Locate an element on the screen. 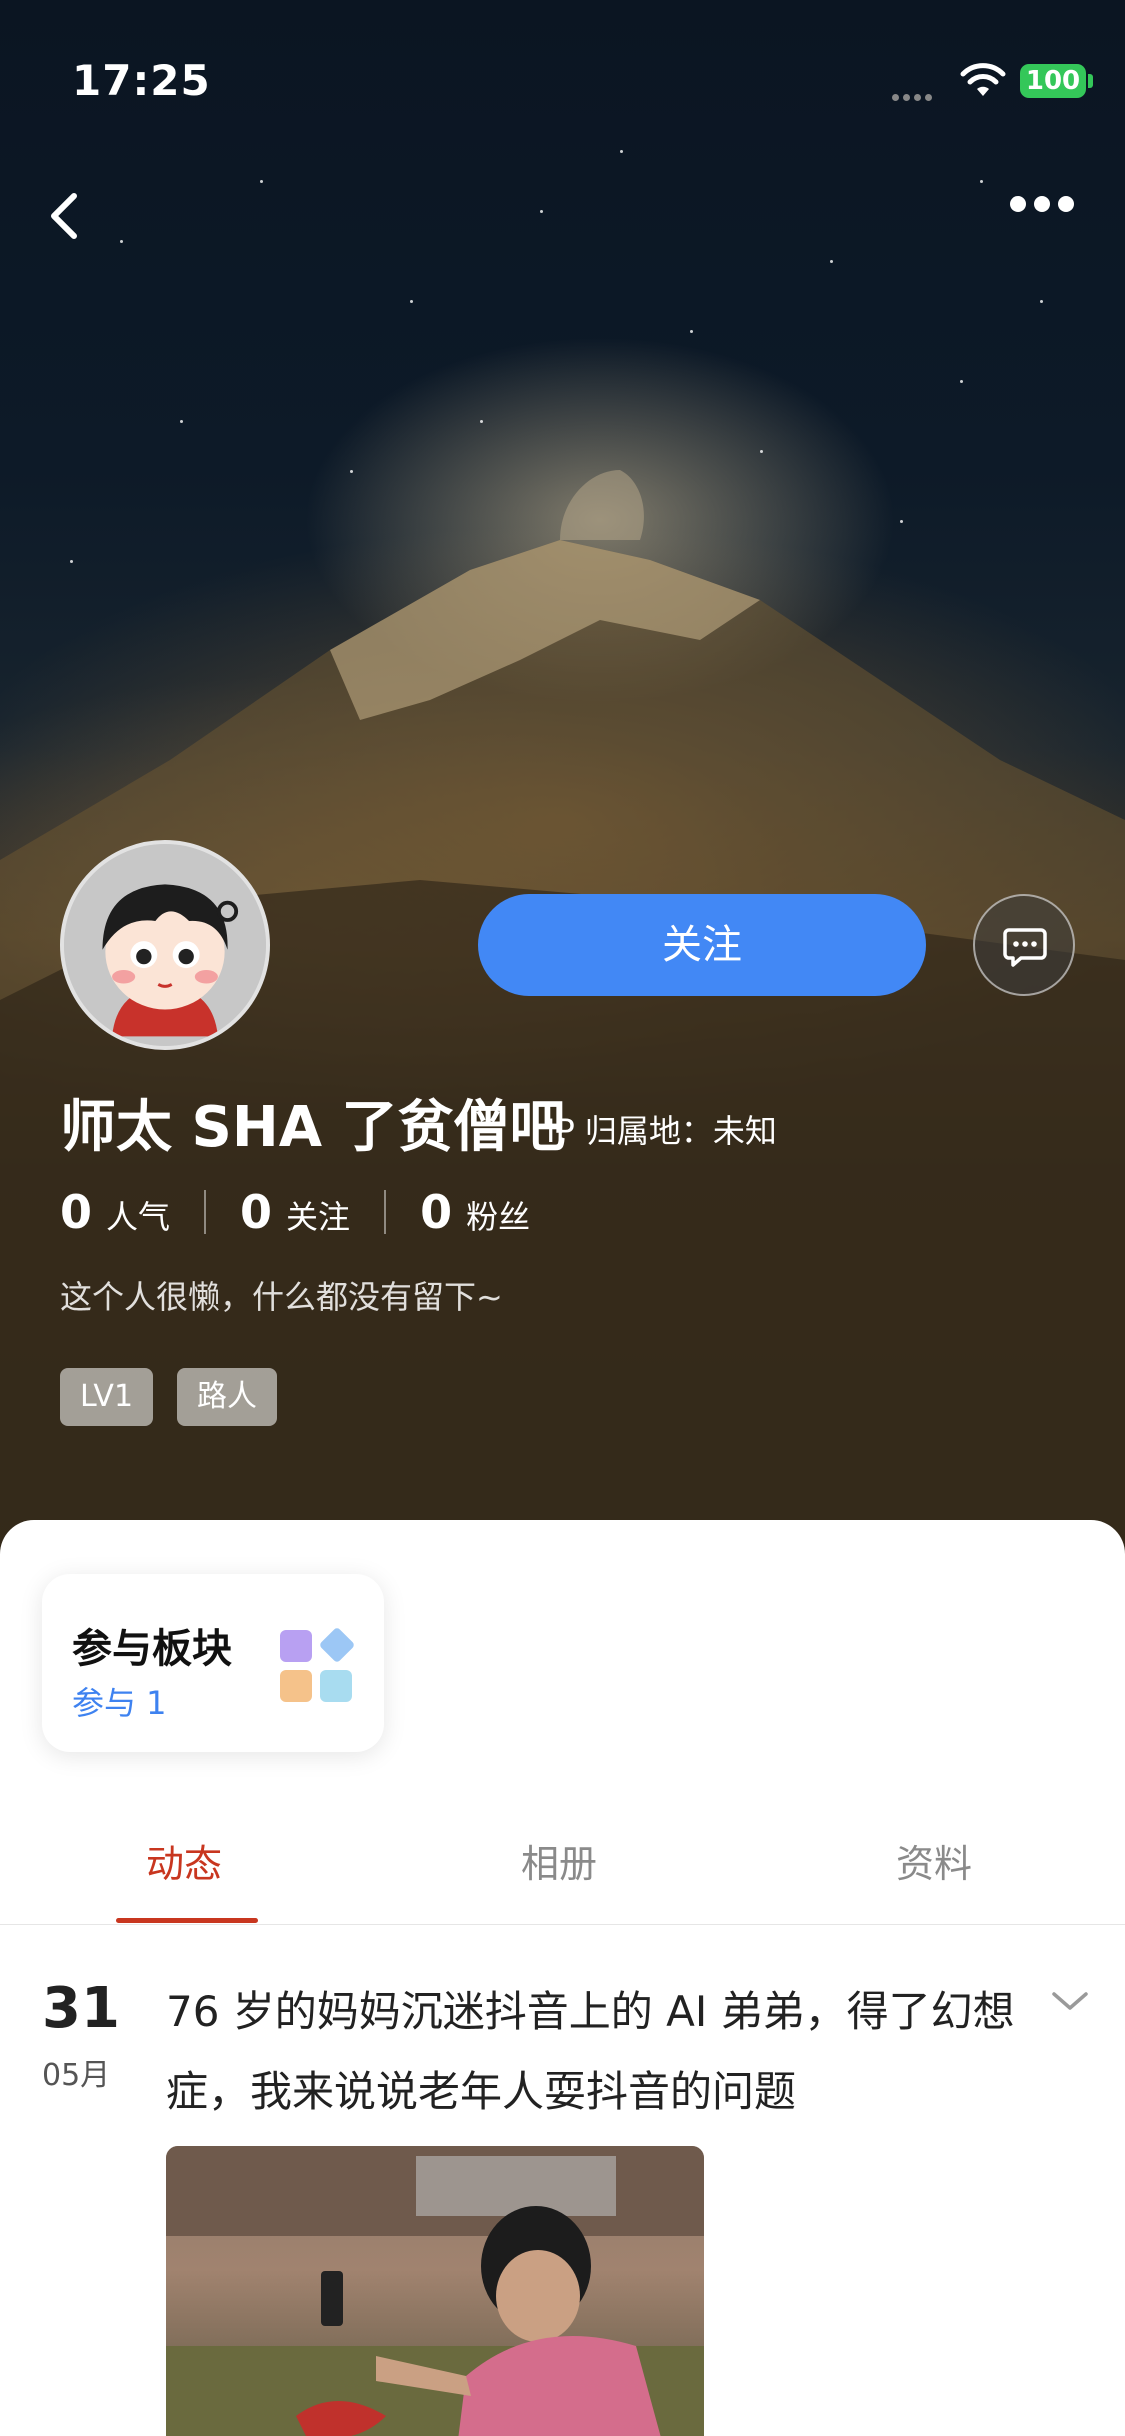 This screenshot has height=2436, width=1125. stat-popularity: 0 人气 is located at coordinates (115, 1212).